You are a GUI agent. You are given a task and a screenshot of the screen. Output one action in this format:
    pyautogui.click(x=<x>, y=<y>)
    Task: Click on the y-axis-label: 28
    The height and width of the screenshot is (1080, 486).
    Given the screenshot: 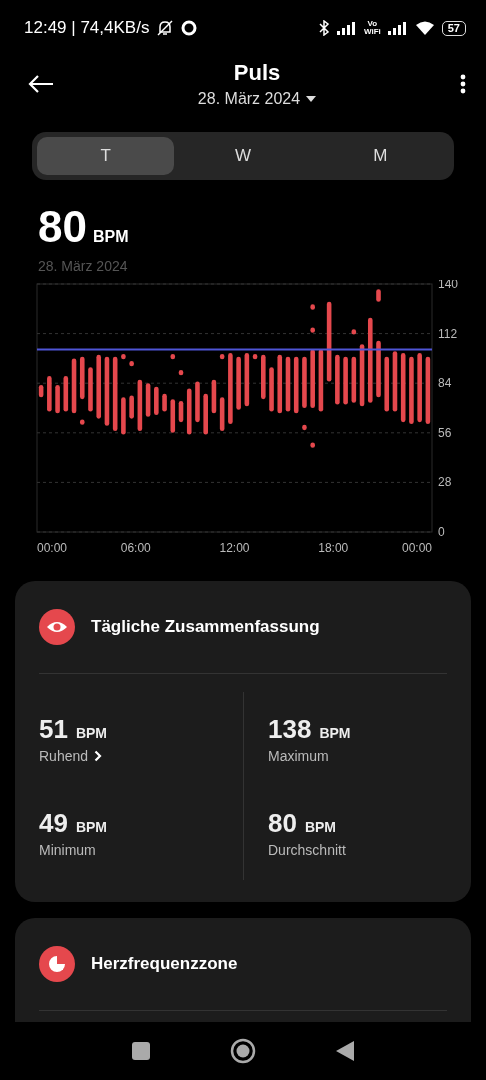 What is the action you would take?
    pyautogui.click(x=445, y=482)
    